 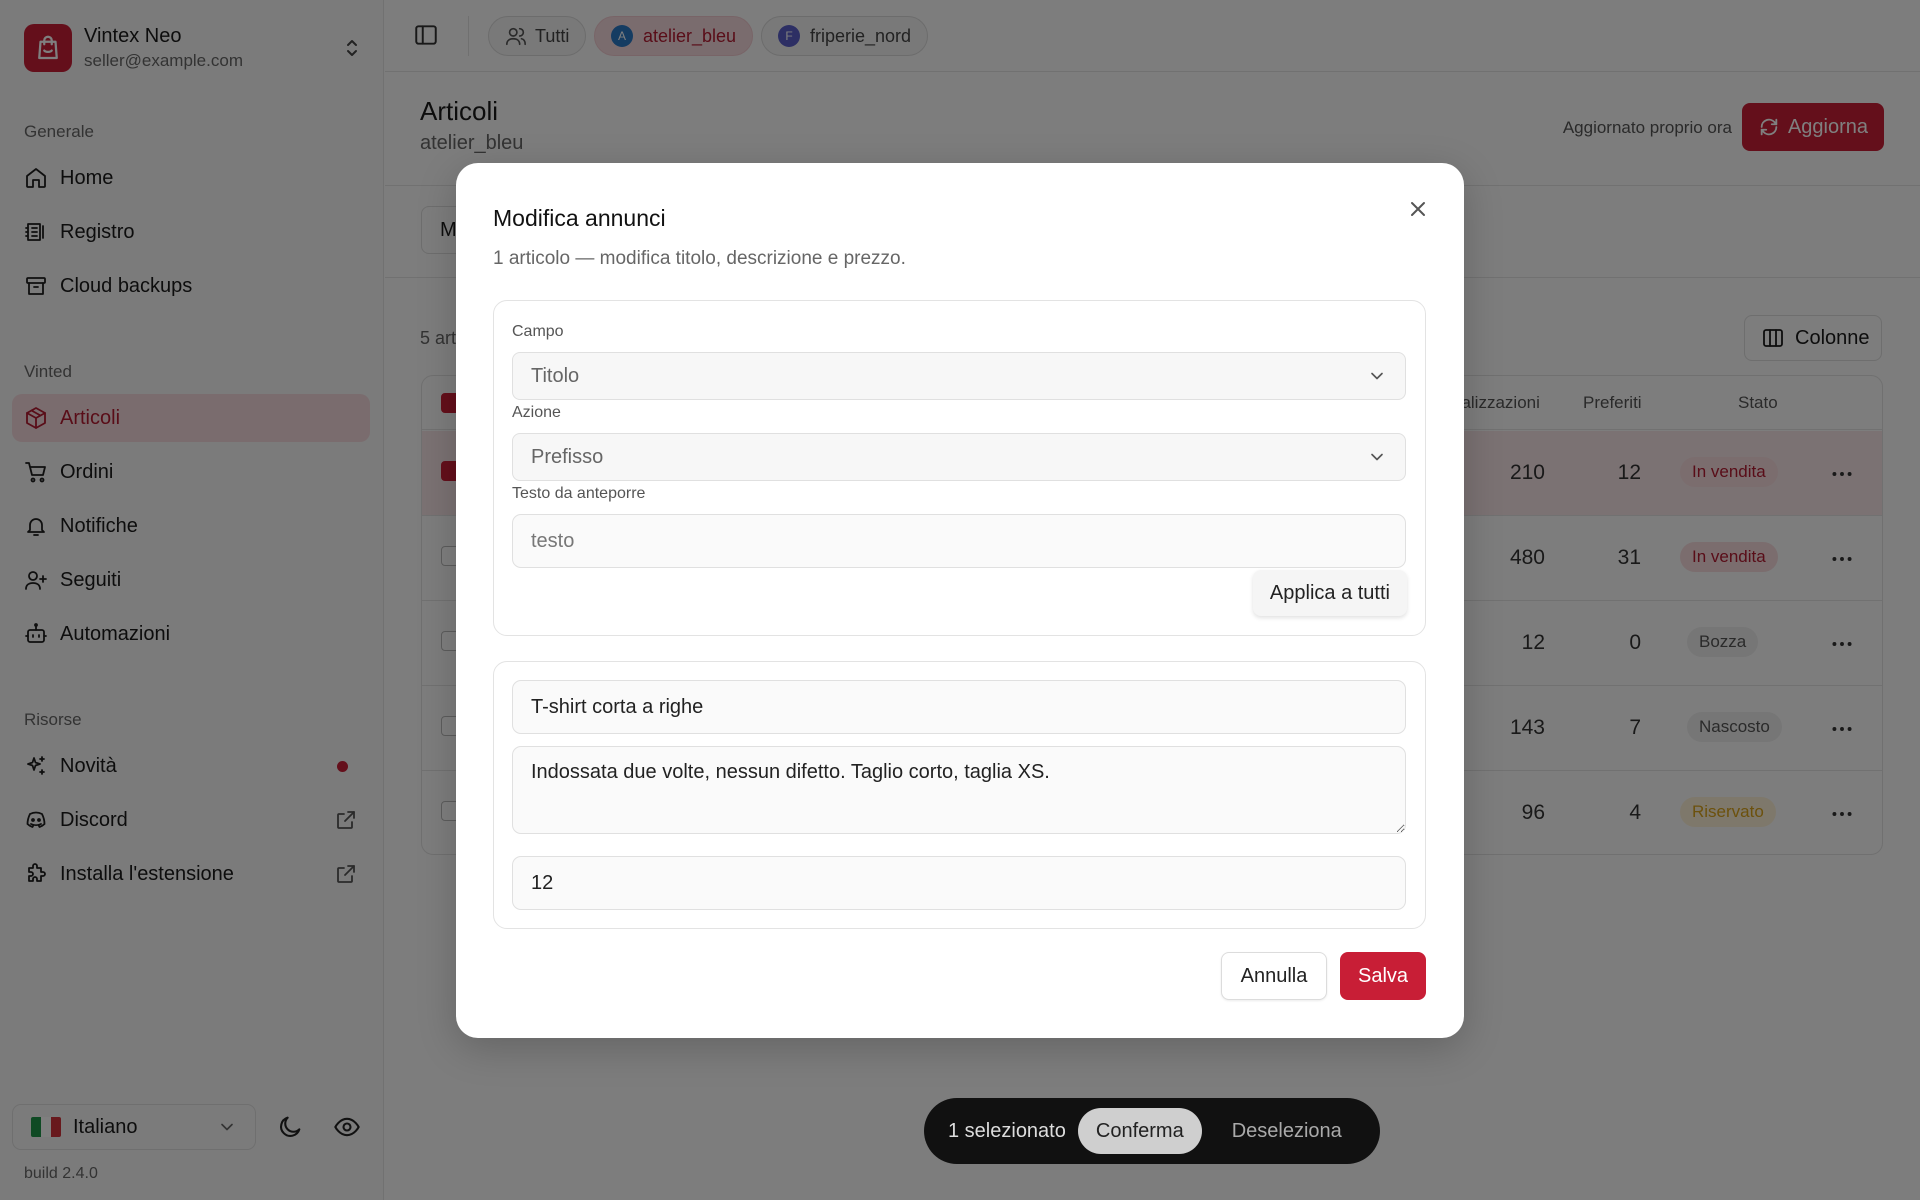 What do you see at coordinates (959, 883) in the screenshot?
I see `item-price-input` at bounding box center [959, 883].